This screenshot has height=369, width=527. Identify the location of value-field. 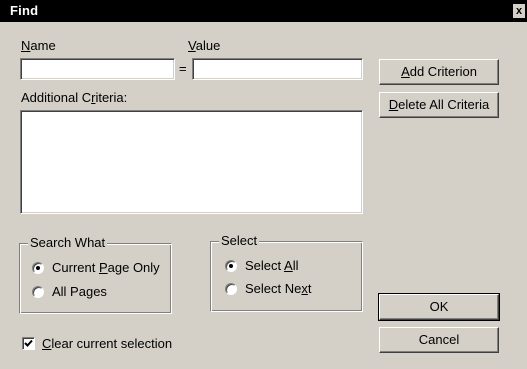
(277, 69).